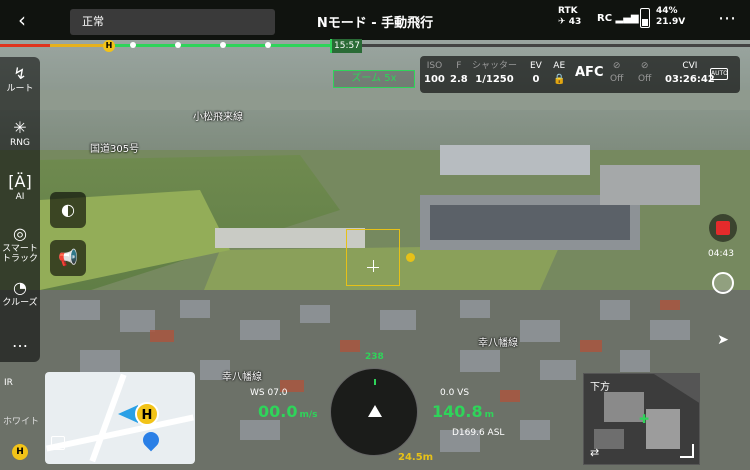 This screenshot has width=750, height=470. Describe the element at coordinates (308, 415) in the screenshot. I see `h-speed-unit: m/s` at that location.